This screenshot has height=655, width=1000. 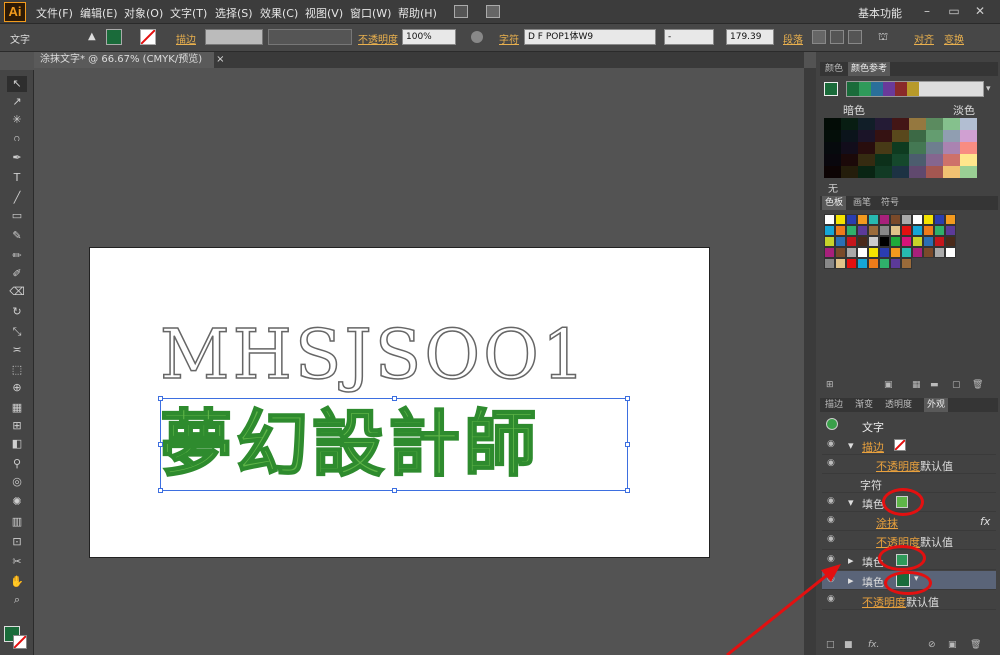 What do you see at coordinates (627, 398) in the screenshot?
I see `handle-top-right` at bounding box center [627, 398].